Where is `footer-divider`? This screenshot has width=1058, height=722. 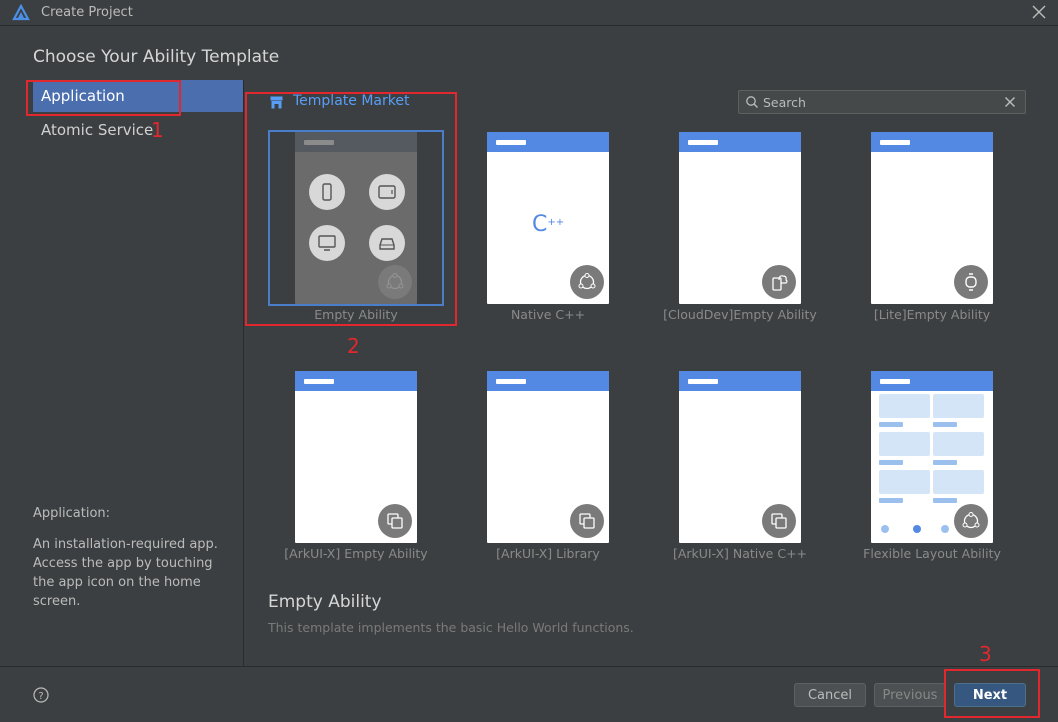 footer-divider is located at coordinates (529, 666).